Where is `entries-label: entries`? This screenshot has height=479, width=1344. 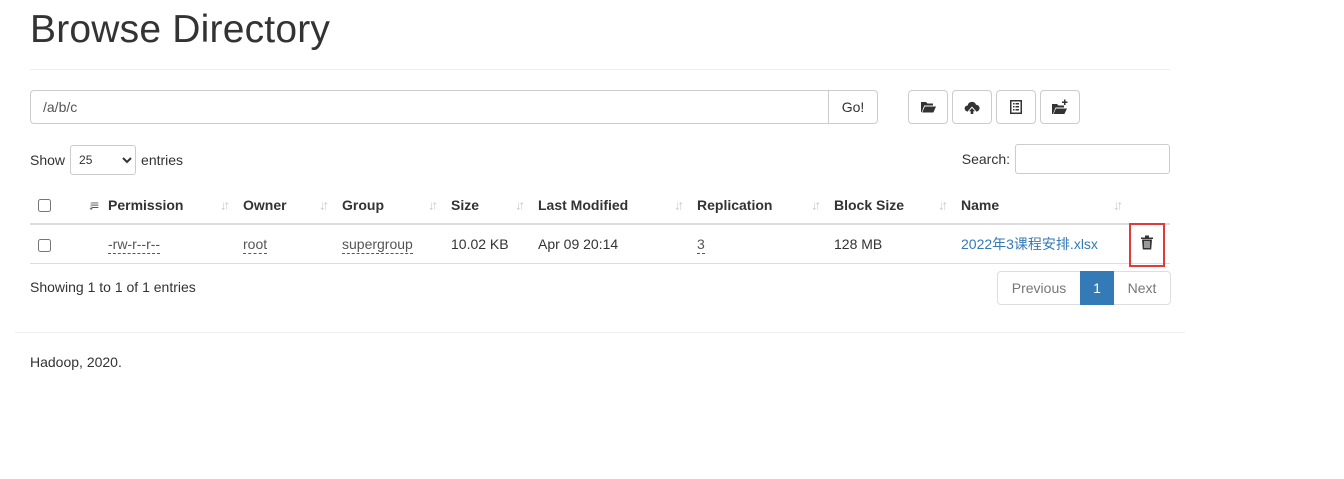
entries-label: entries is located at coordinates (162, 160).